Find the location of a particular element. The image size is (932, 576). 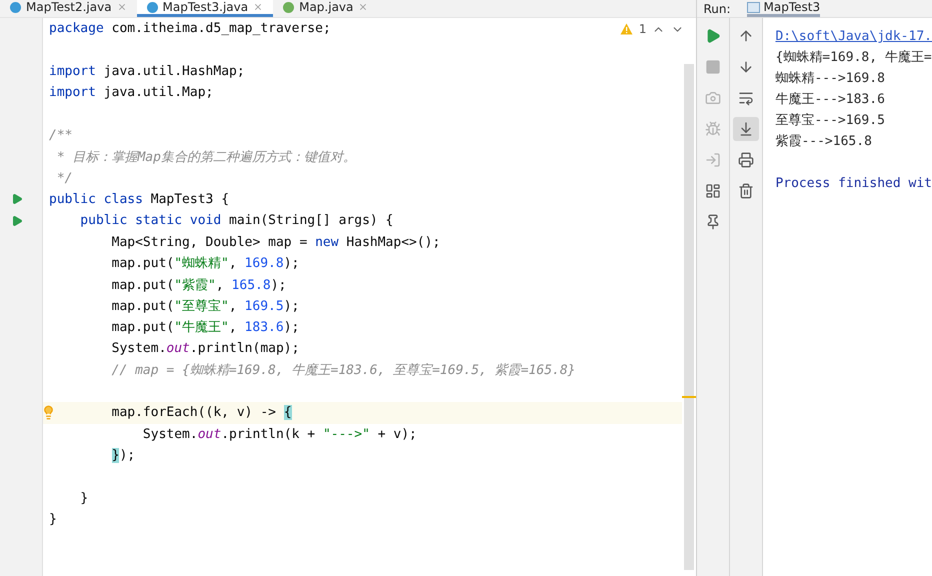

console-icon is located at coordinates (753, 7).